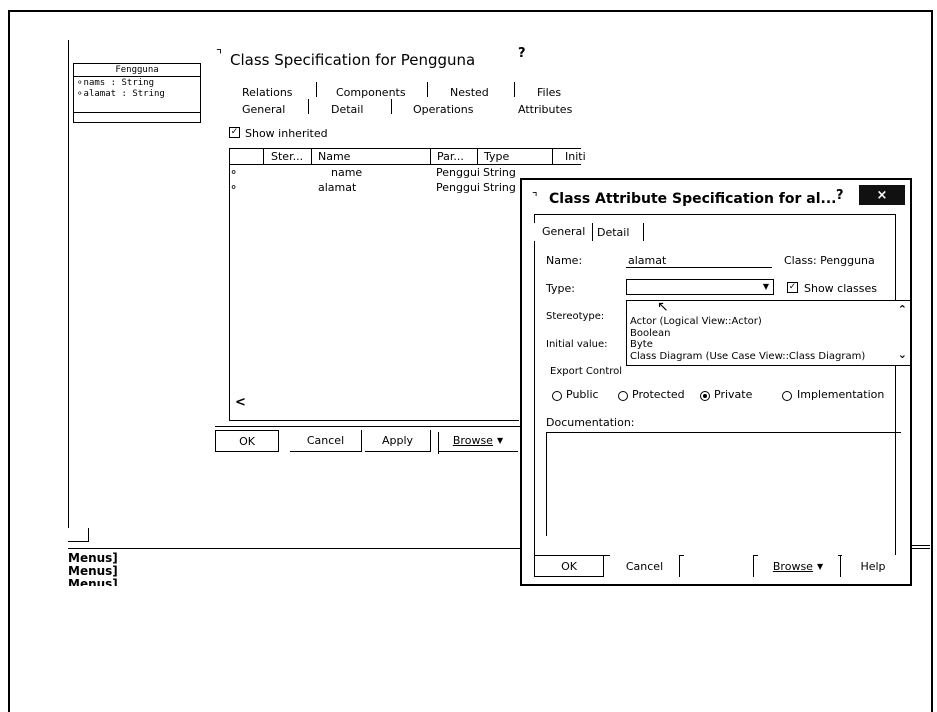 This screenshot has height=712, width=937. Describe the element at coordinates (719, 566) in the screenshot. I see `dialog-blank-button` at that location.